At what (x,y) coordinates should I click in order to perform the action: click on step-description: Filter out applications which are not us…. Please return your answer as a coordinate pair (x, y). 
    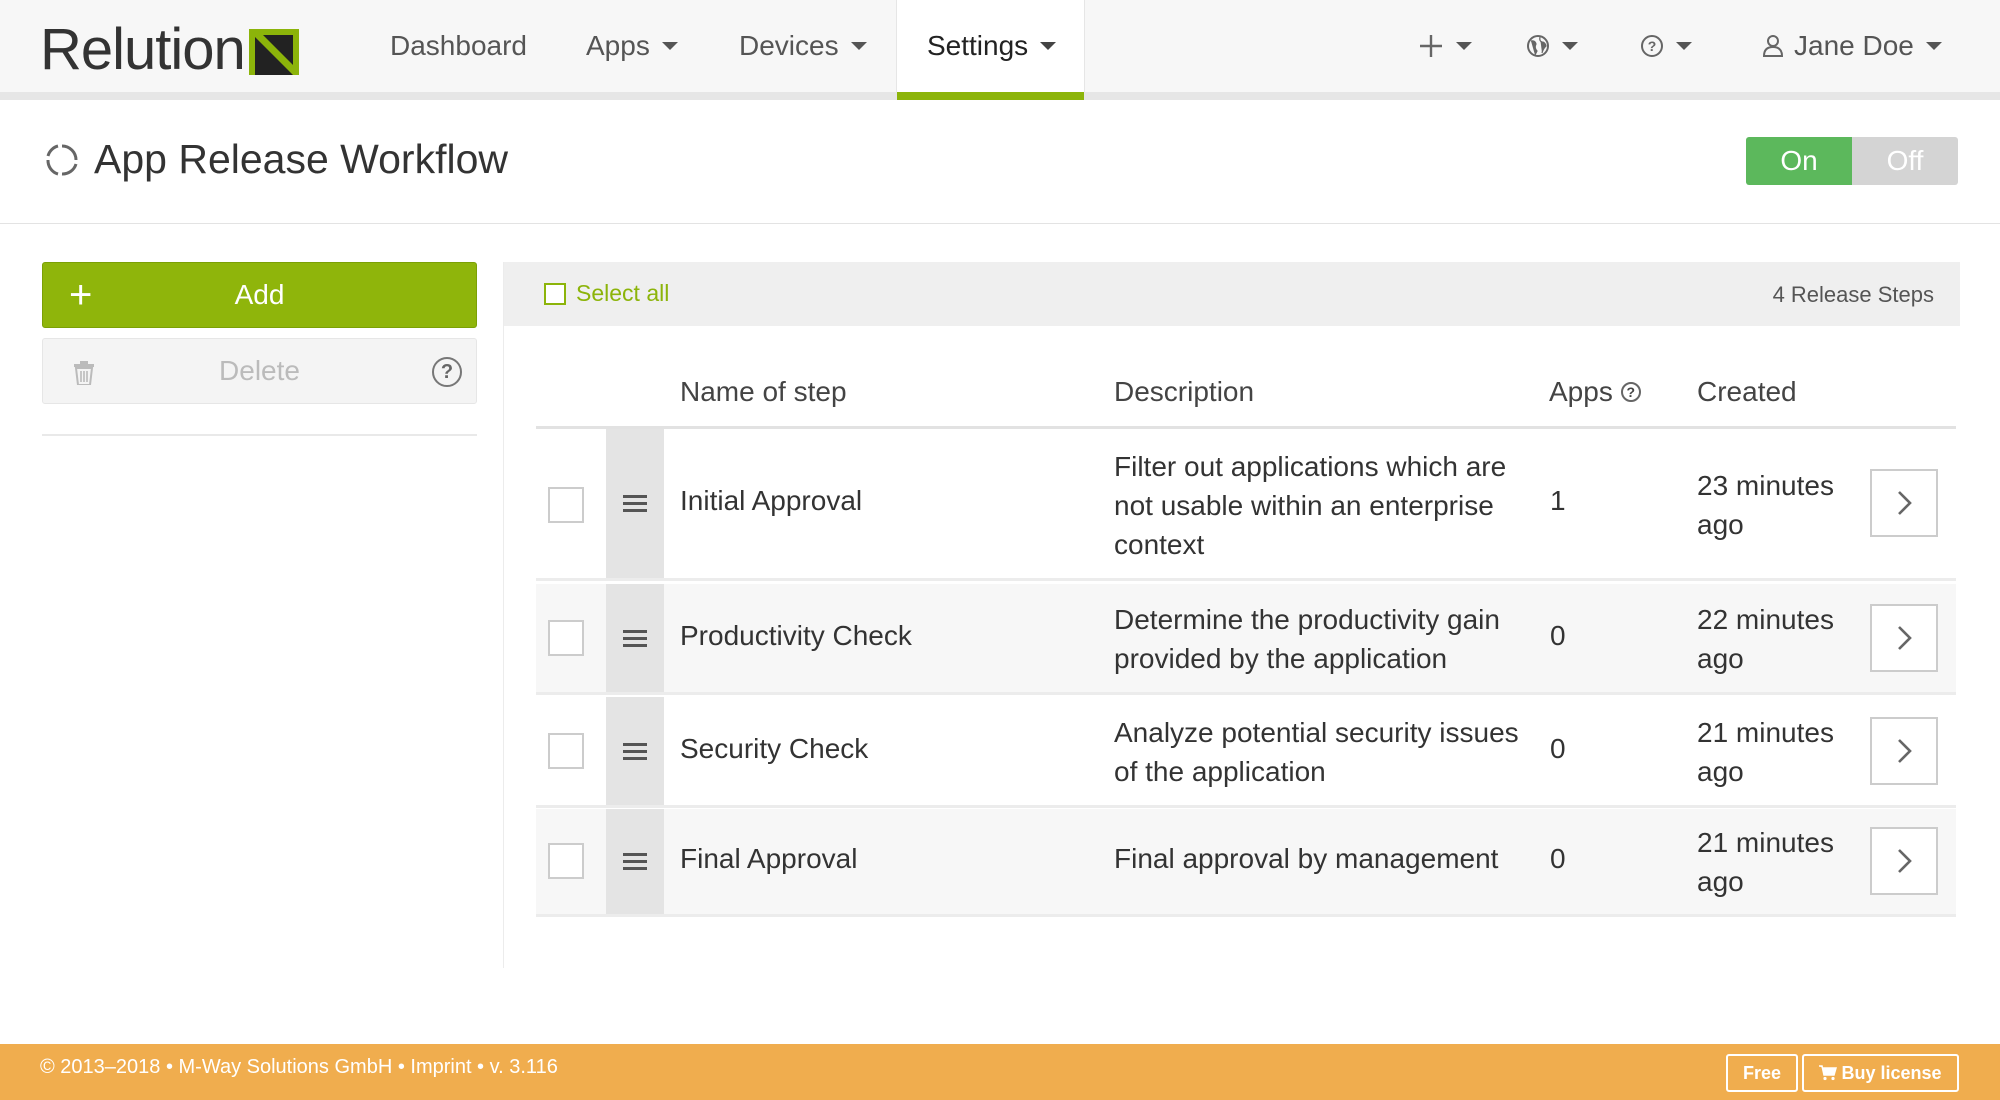
    Looking at the image, I should click on (1310, 505).